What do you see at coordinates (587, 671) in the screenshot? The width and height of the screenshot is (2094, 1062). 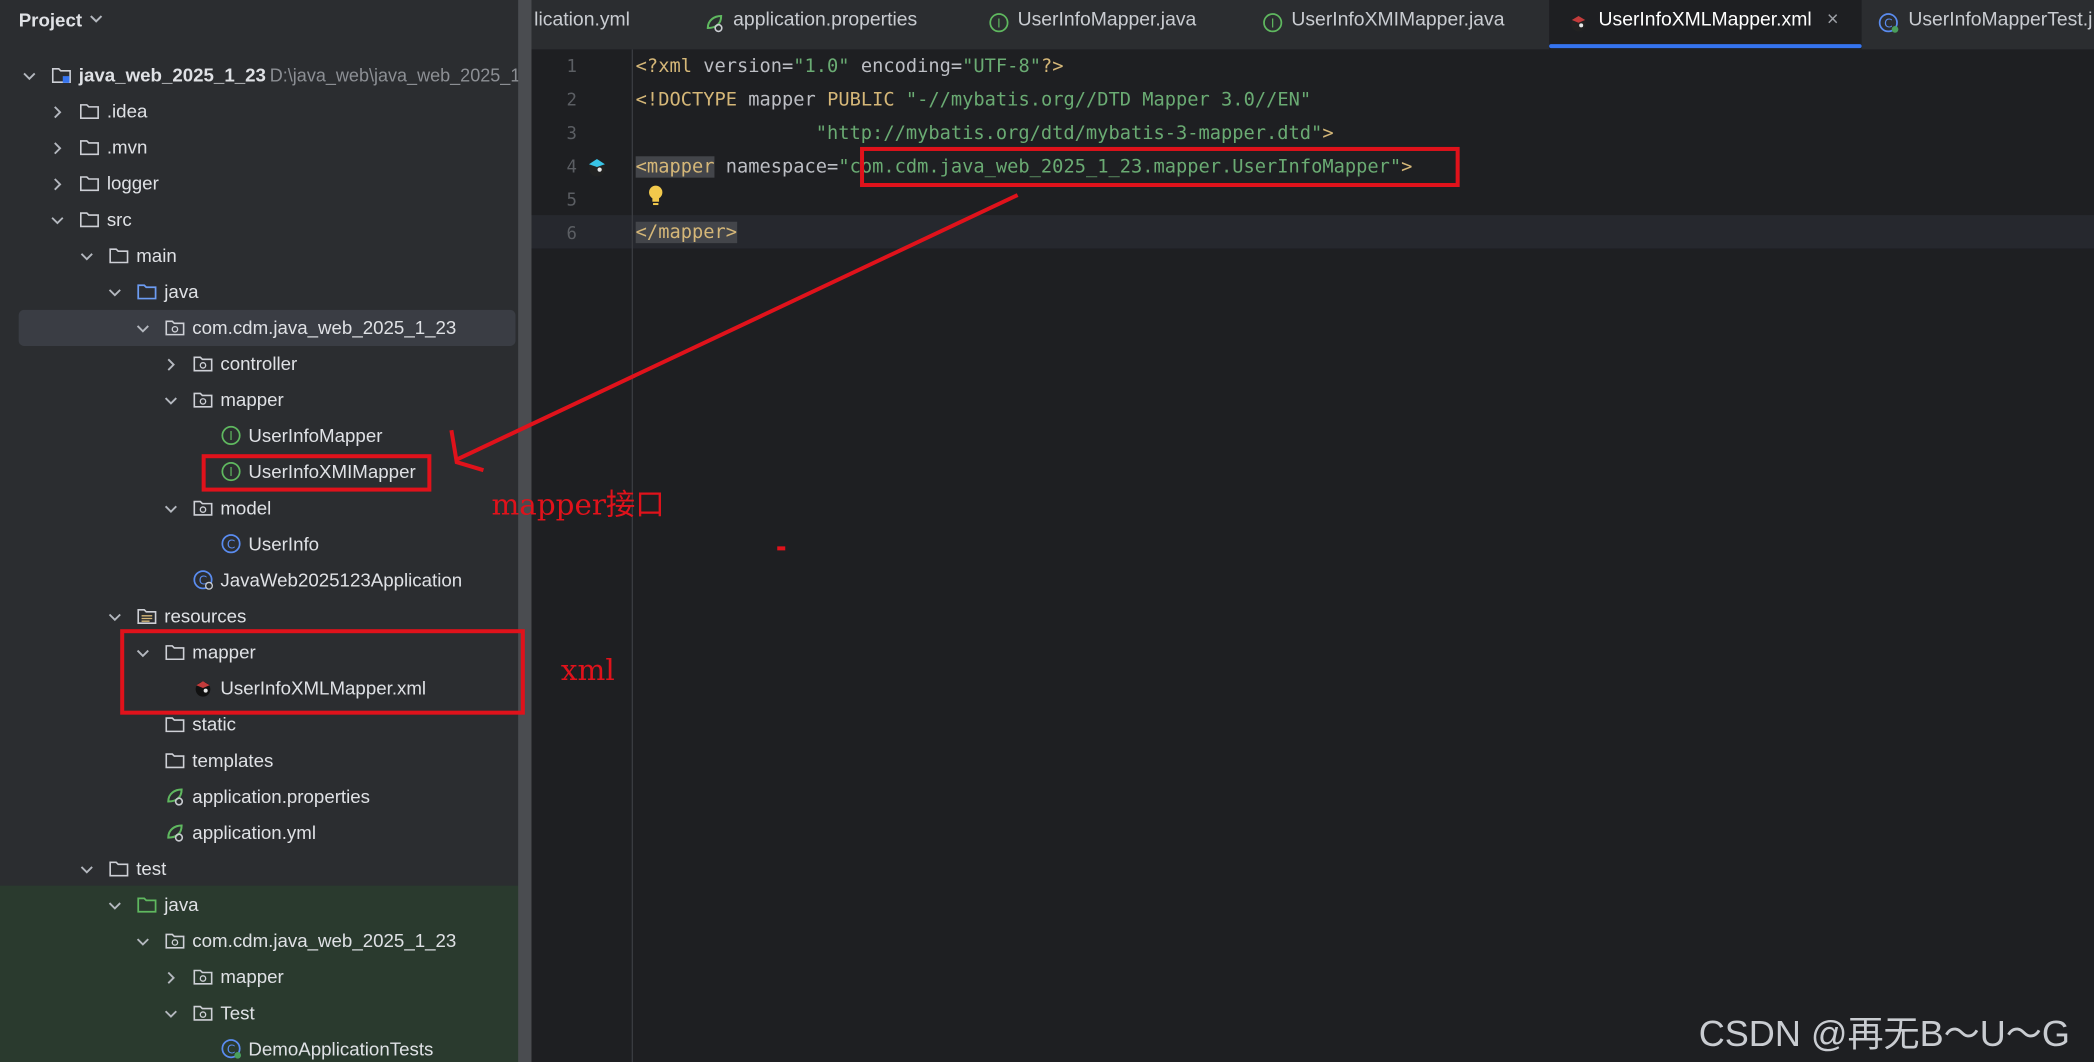 I see `xml-label: xml` at bounding box center [587, 671].